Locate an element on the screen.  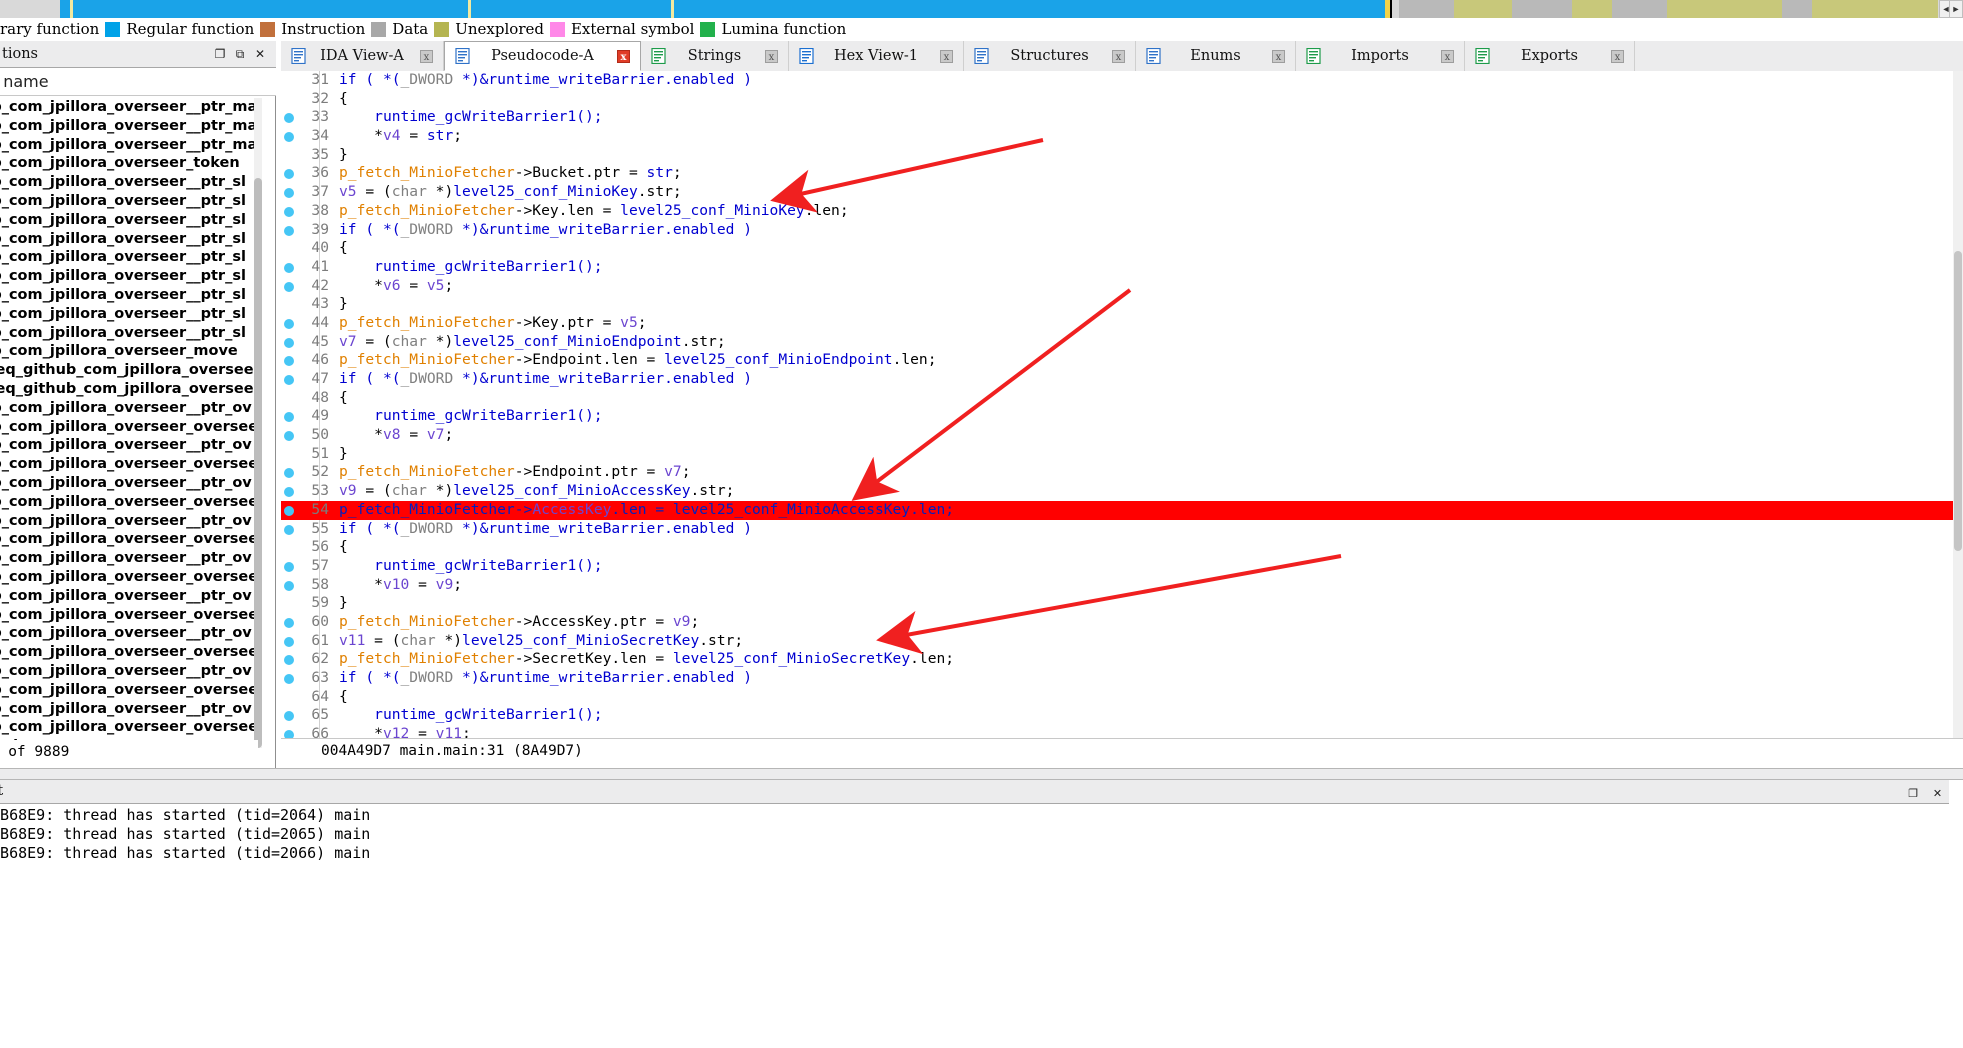
output-splitter is located at coordinates (981, 774).